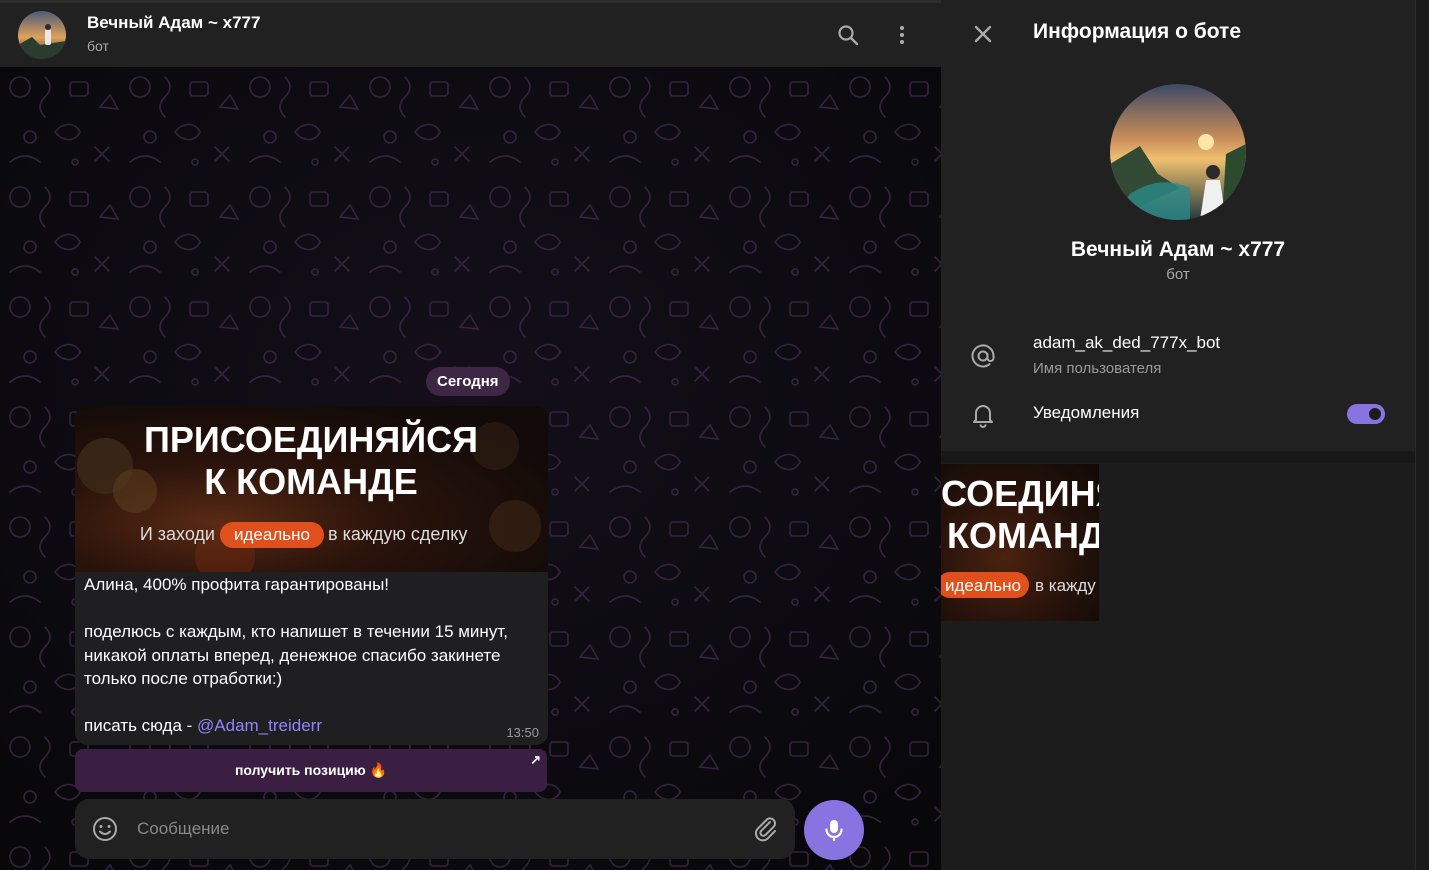 The height and width of the screenshot is (870, 1429). I want to click on message-input, so click(437, 829).